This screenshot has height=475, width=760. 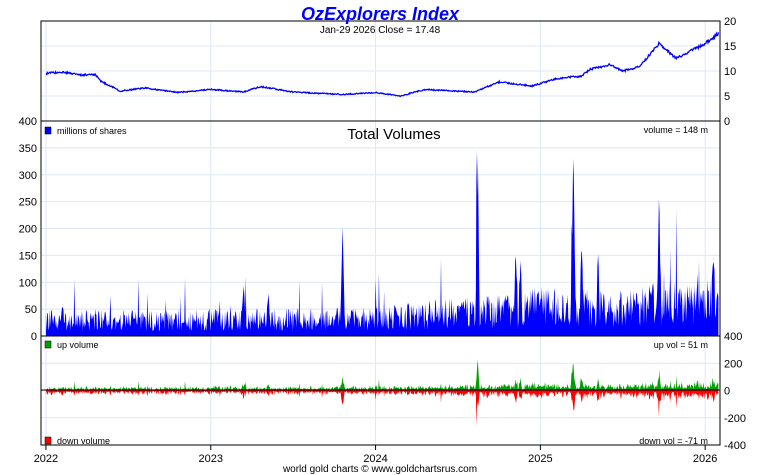 What do you see at coordinates (382, 408) in the screenshot?
I see `down-volume-area` at bounding box center [382, 408].